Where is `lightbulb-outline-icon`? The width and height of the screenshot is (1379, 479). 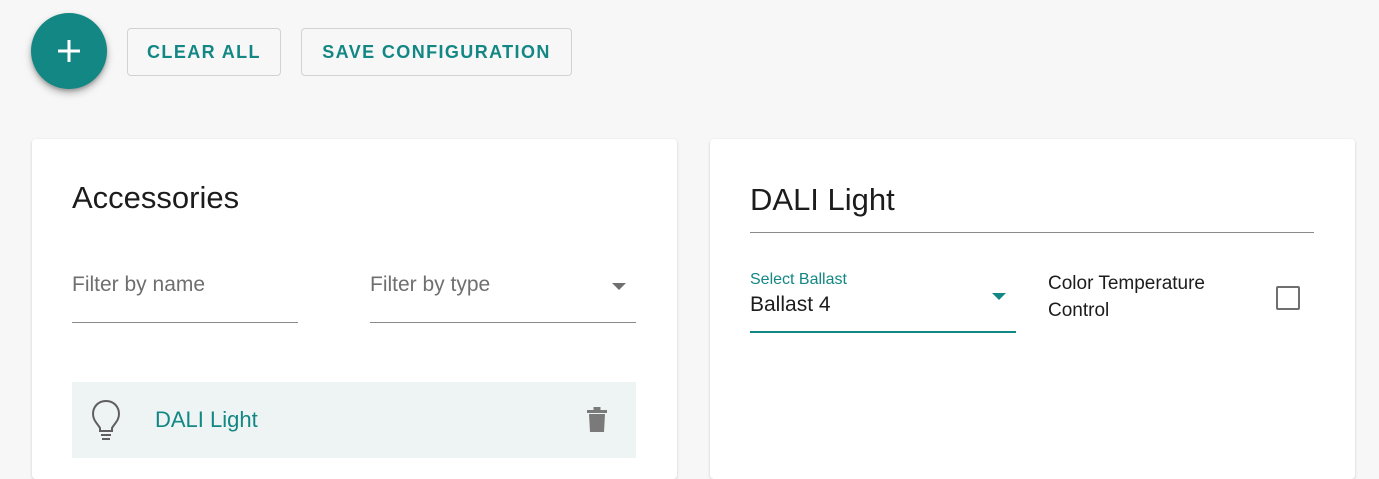
lightbulb-outline-icon is located at coordinates (106, 419).